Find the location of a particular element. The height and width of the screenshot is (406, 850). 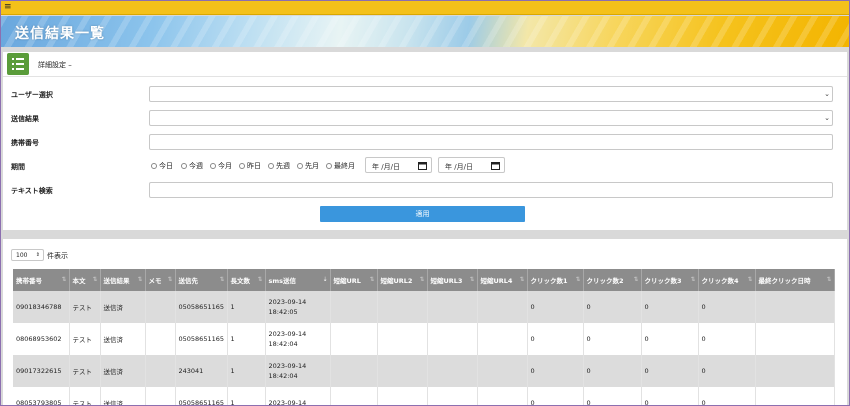

date-from-input: 年 /月/日 is located at coordinates (398, 165).